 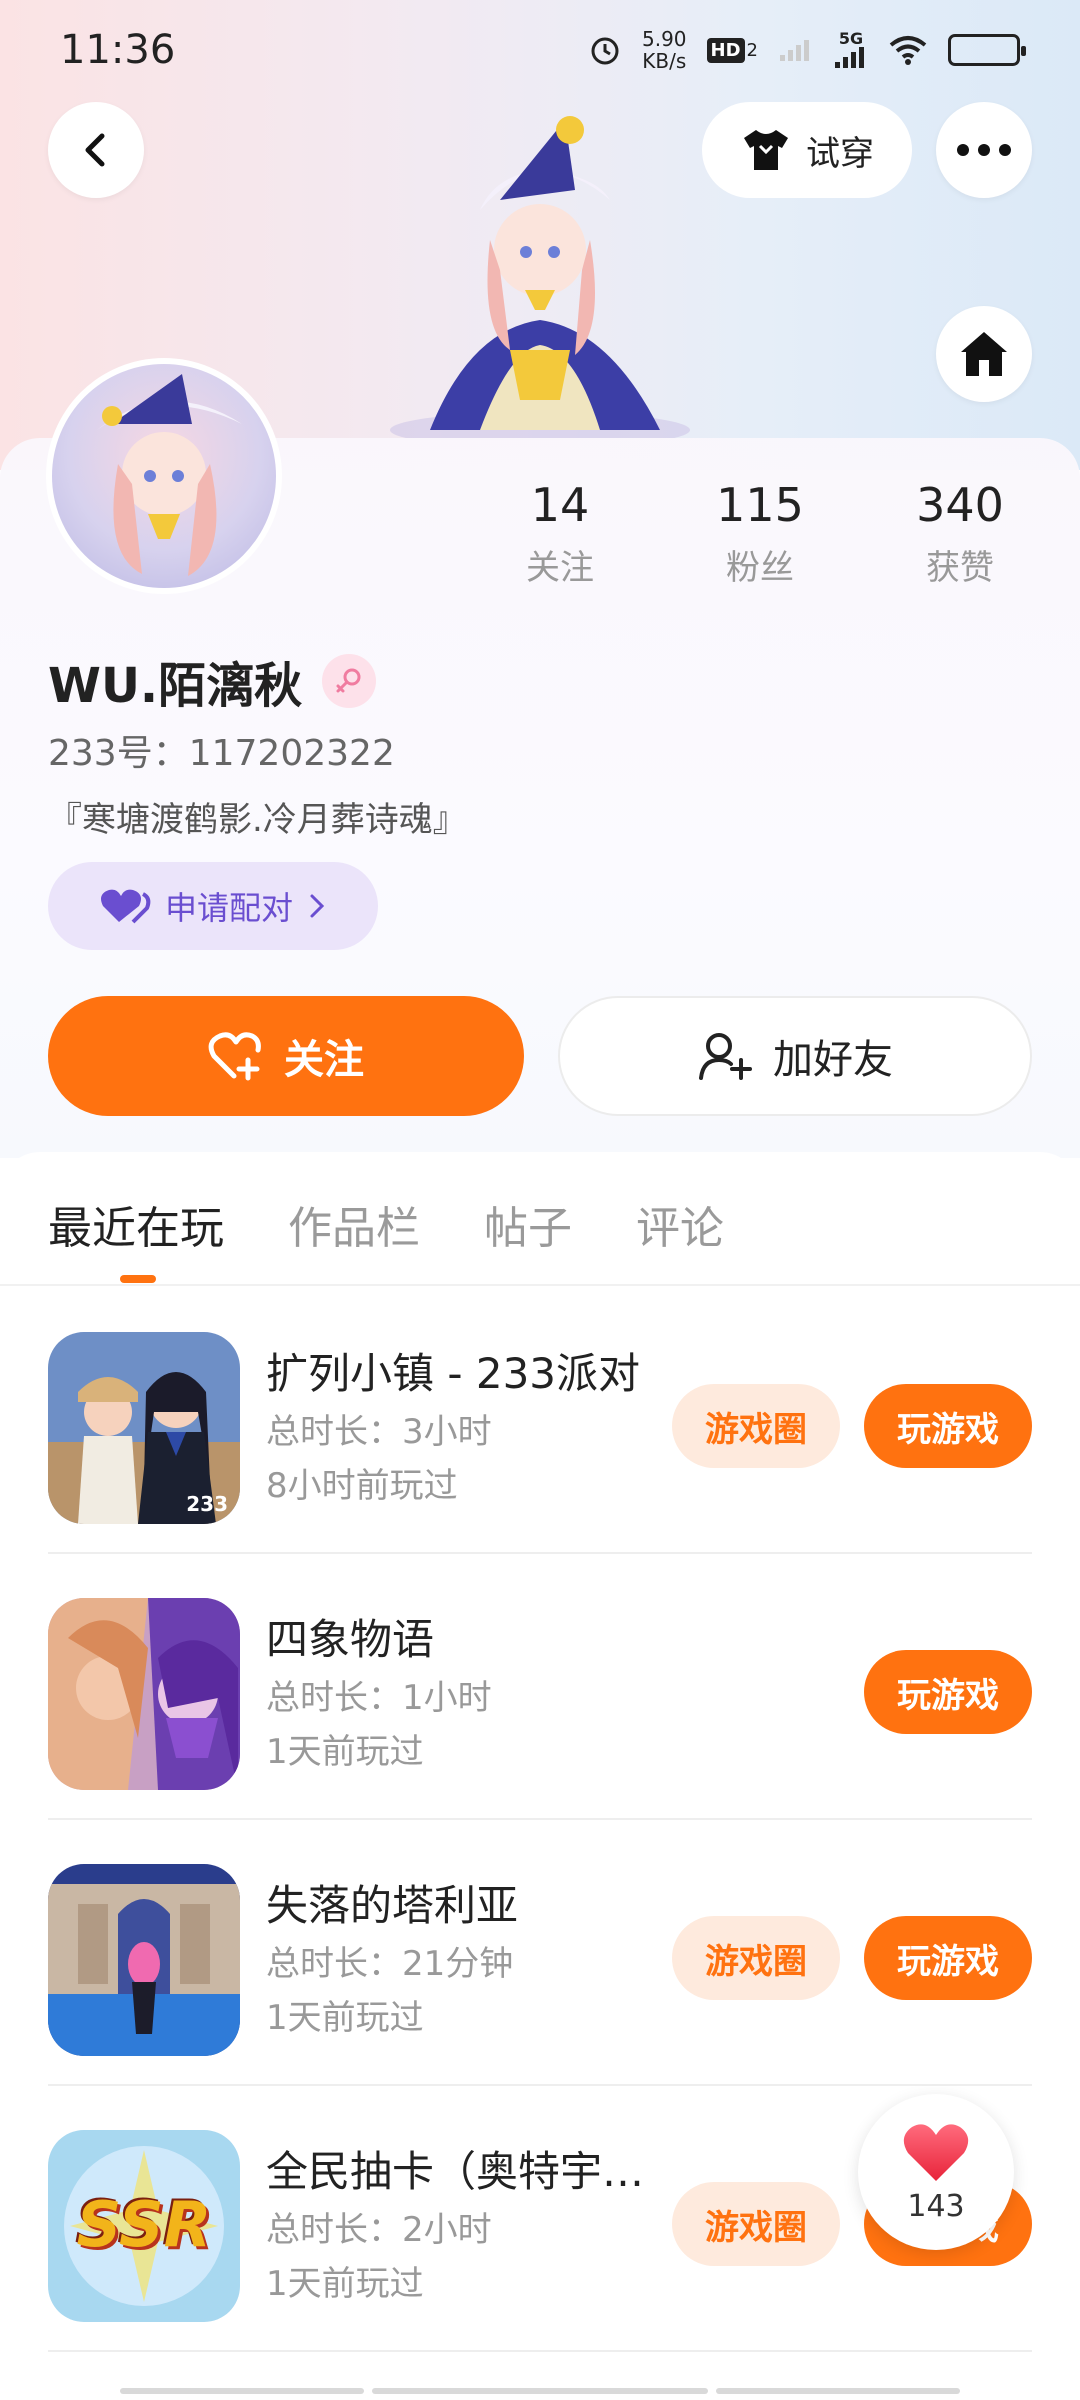 What do you see at coordinates (760, 568) in the screenshot?
I see `stat-label: 粉丝` at bounding box center [760, 568].